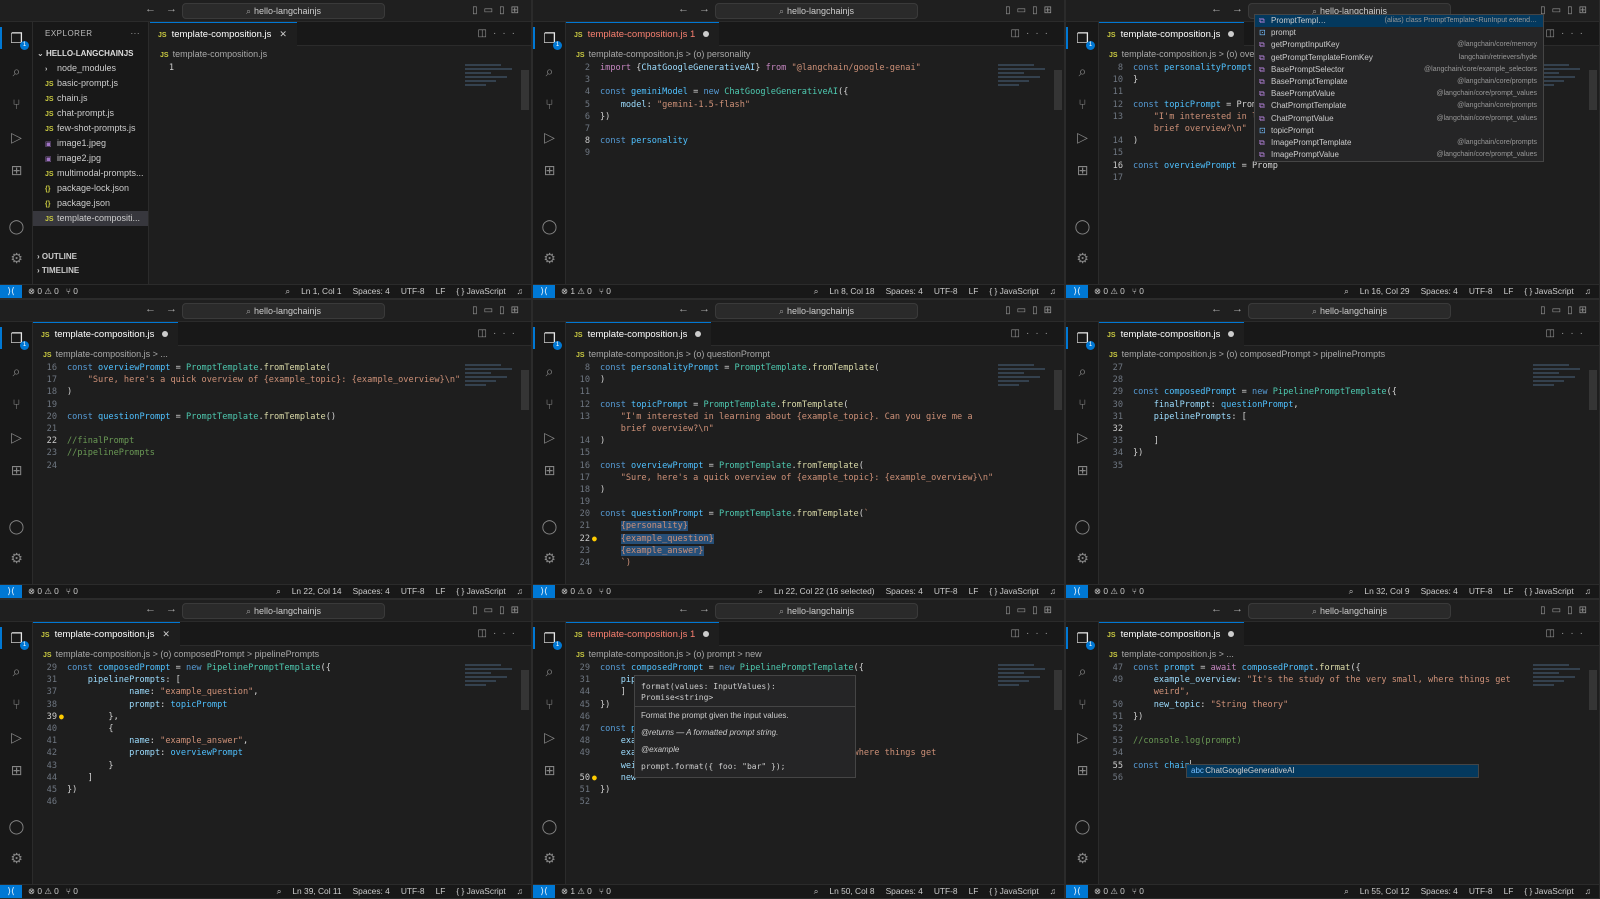 This screenshot has height=899, width=1600. I want to click on editor-tab: JS template-composition.js 1, so click(643, 634).